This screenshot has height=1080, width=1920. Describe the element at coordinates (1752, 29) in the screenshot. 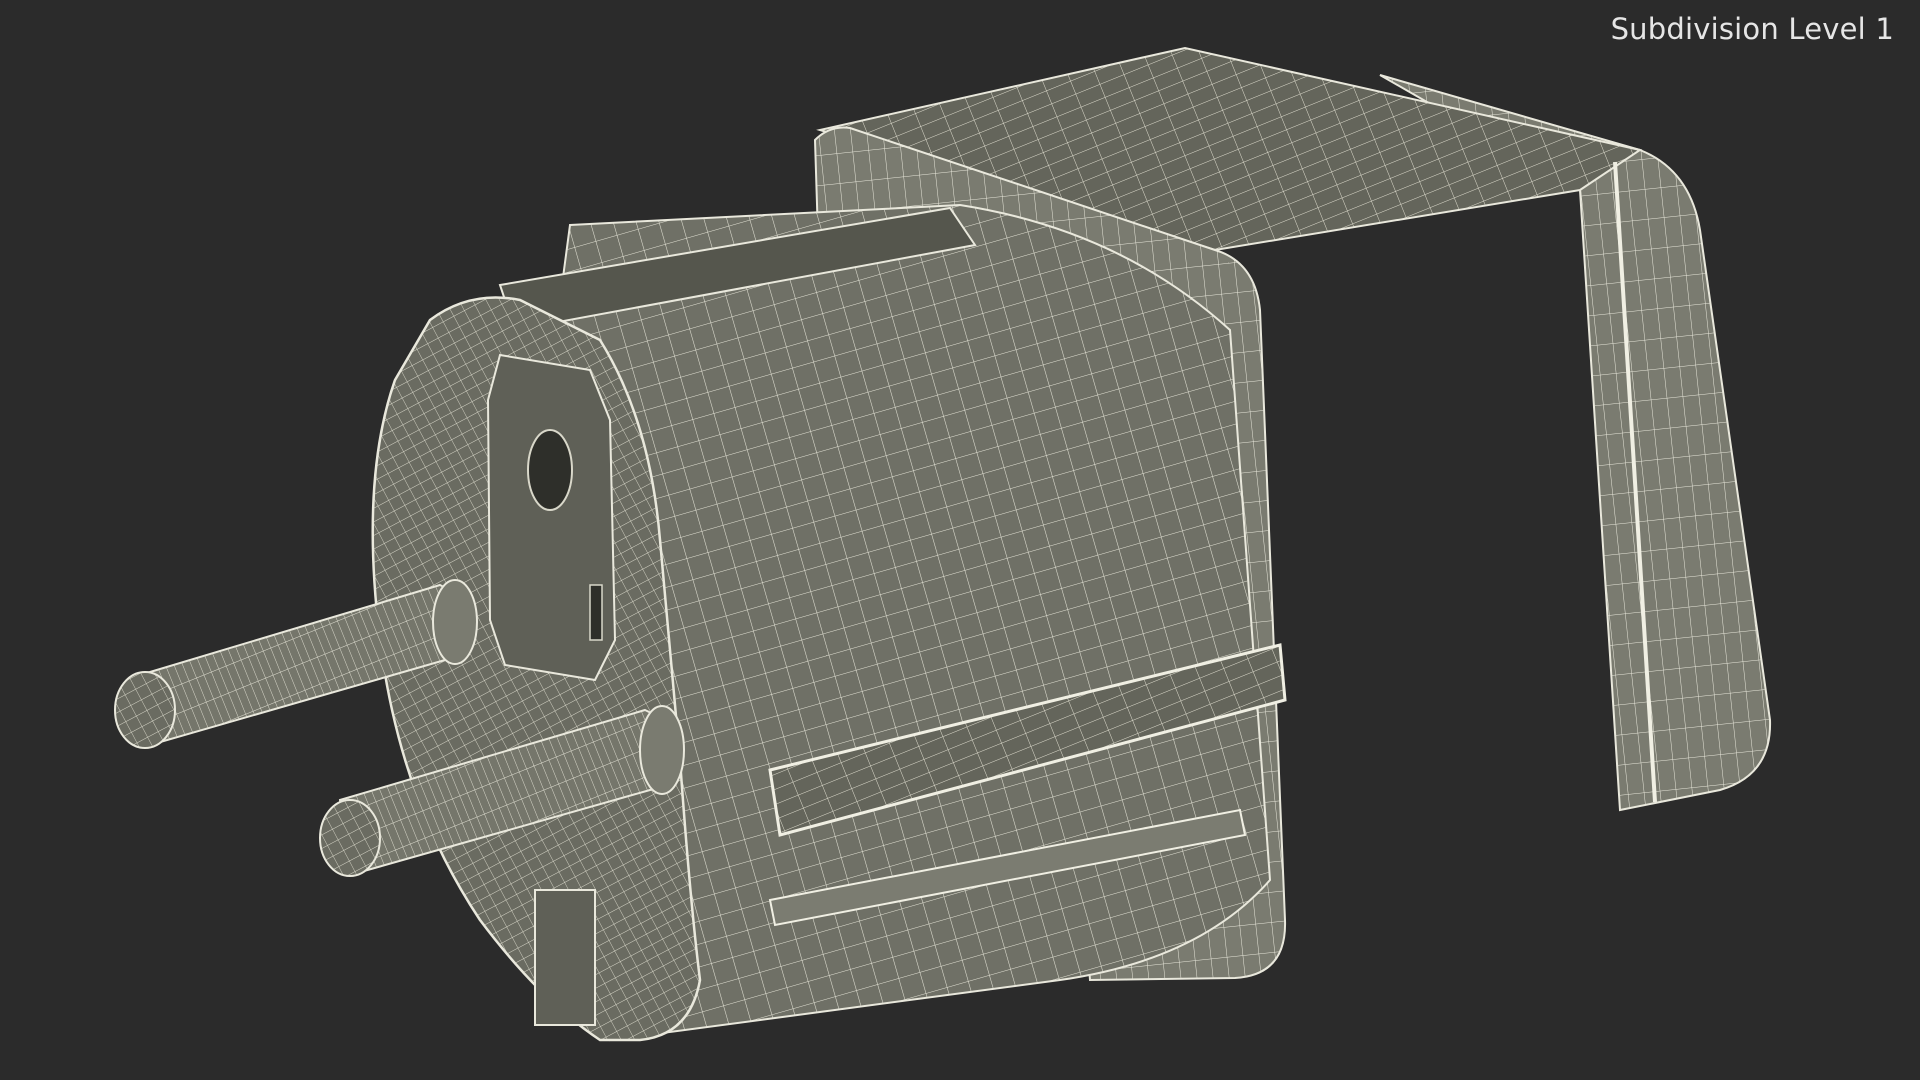

I see `subdivision-level-label: Subdivision Level 1` at that location.